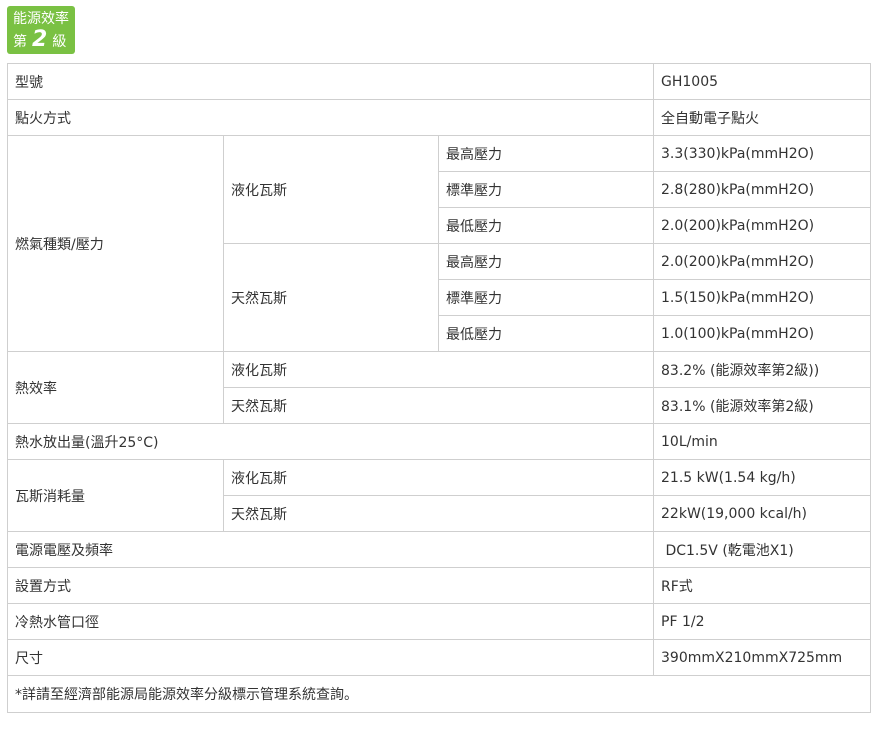 Image resolution: width=877 pixels, height=738 pixels. What do you see at coordinates (762, 117) in the screenshot?
I see `spec-value: 全自動電子點火` at bounding box center [762, 117].